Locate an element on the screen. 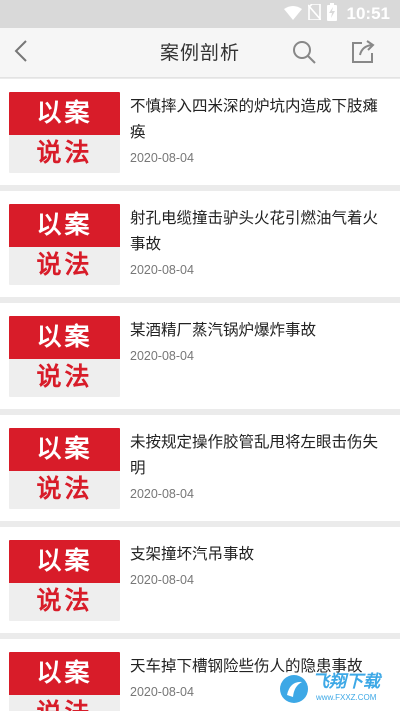 This screenshot has width=400, height=711. wifi-icon is located at coordinates (292, 14).